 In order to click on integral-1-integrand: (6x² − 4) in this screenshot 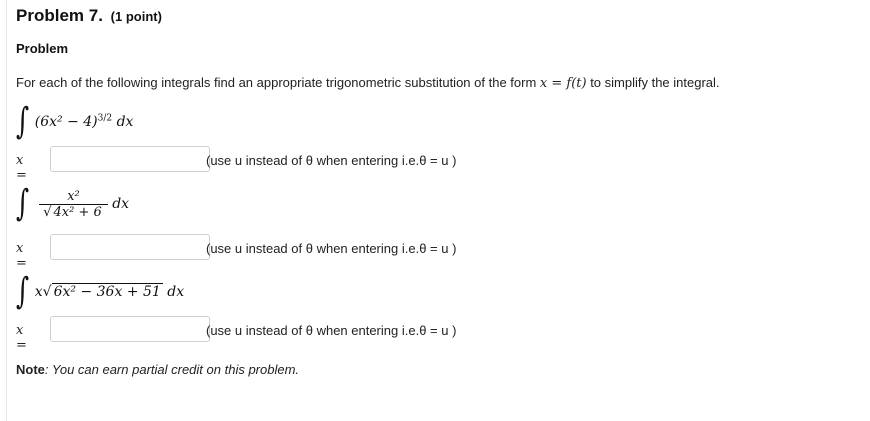, I will do `click(66, 122)`.